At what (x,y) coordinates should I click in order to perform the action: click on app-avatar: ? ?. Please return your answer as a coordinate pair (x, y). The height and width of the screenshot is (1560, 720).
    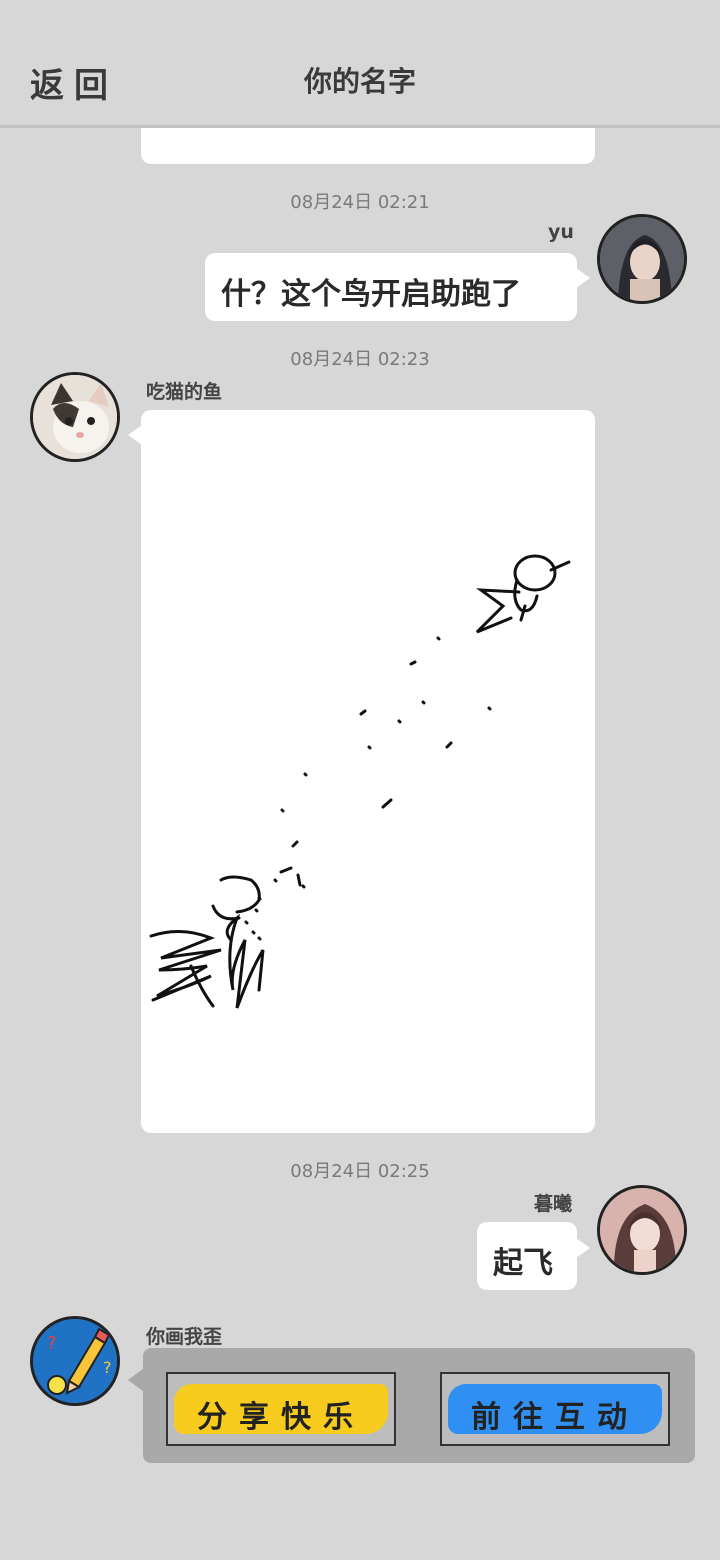
    Looking at the image, I should click on (75, 1361).